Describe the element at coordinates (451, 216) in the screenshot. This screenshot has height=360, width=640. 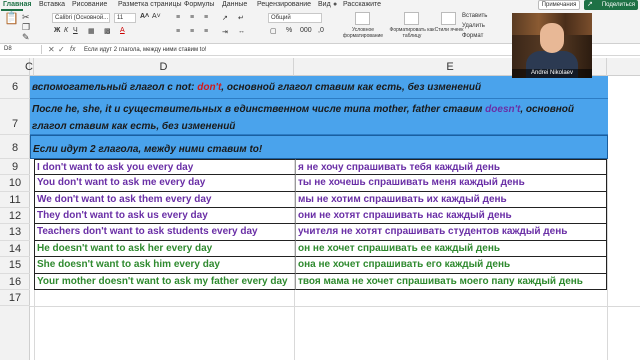
I see `cell-russian-translation: они не хотят спрашивать нас каждый день` at that location.